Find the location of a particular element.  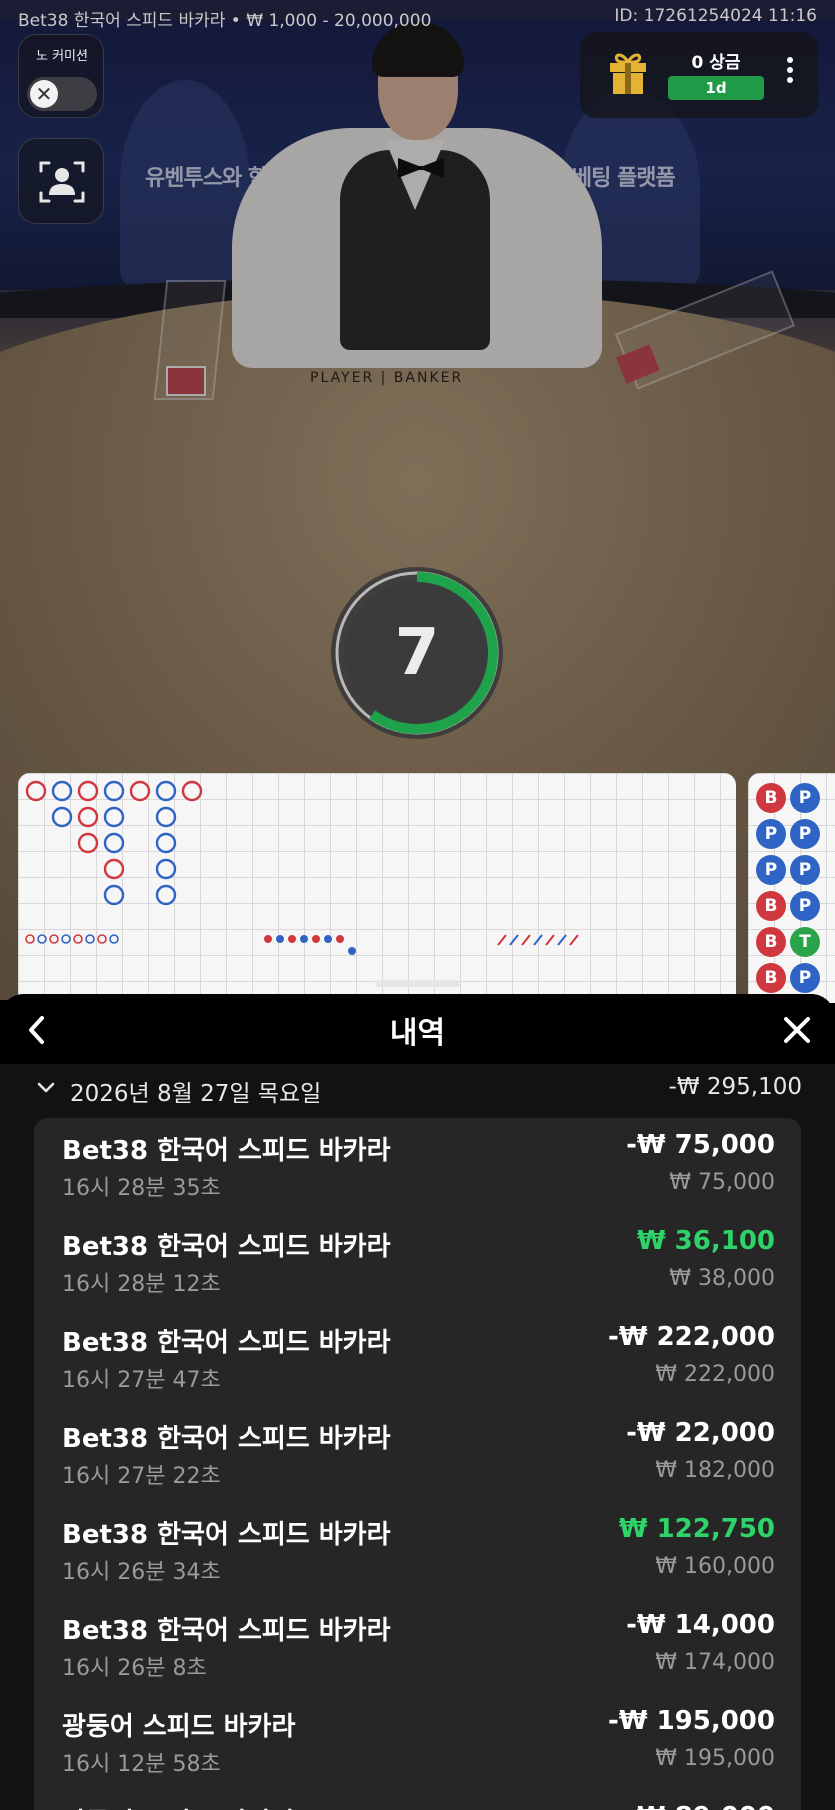

bead: T is located at coordinates (805, 942).